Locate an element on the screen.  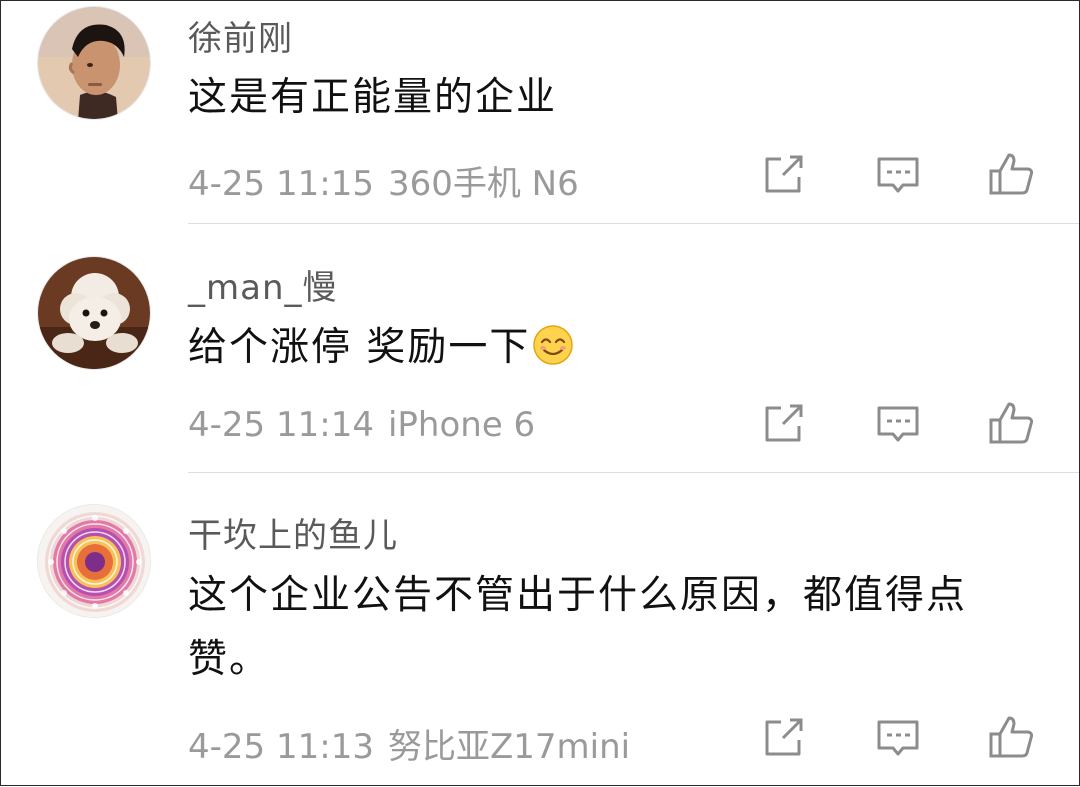
timestamp: 4-25 11:15 is located at coordinates (281, 184).